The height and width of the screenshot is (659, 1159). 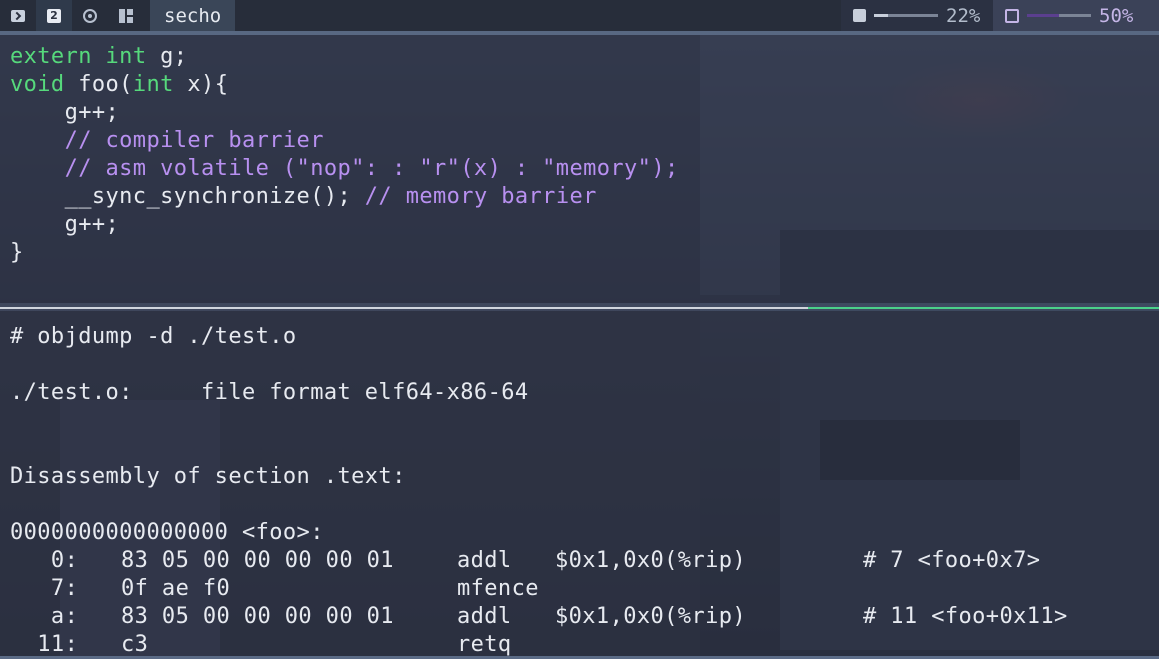 I want to click on symbol-line: 0000000000000000 <foo>:, so click(x=167, y=532).